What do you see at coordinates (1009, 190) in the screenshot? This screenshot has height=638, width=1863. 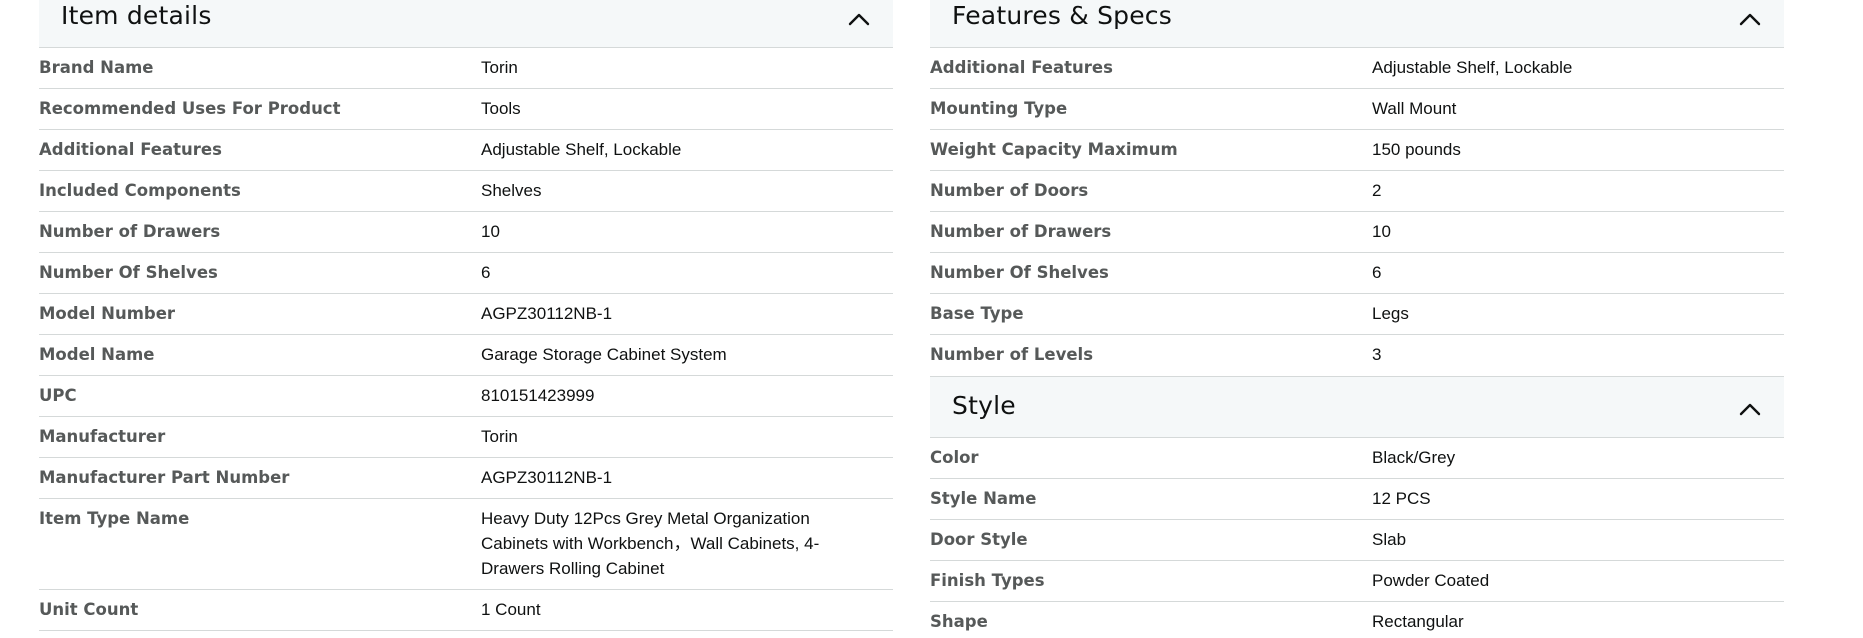 I see `row-label: Number of Doors` at bounding box center [1009, 190].